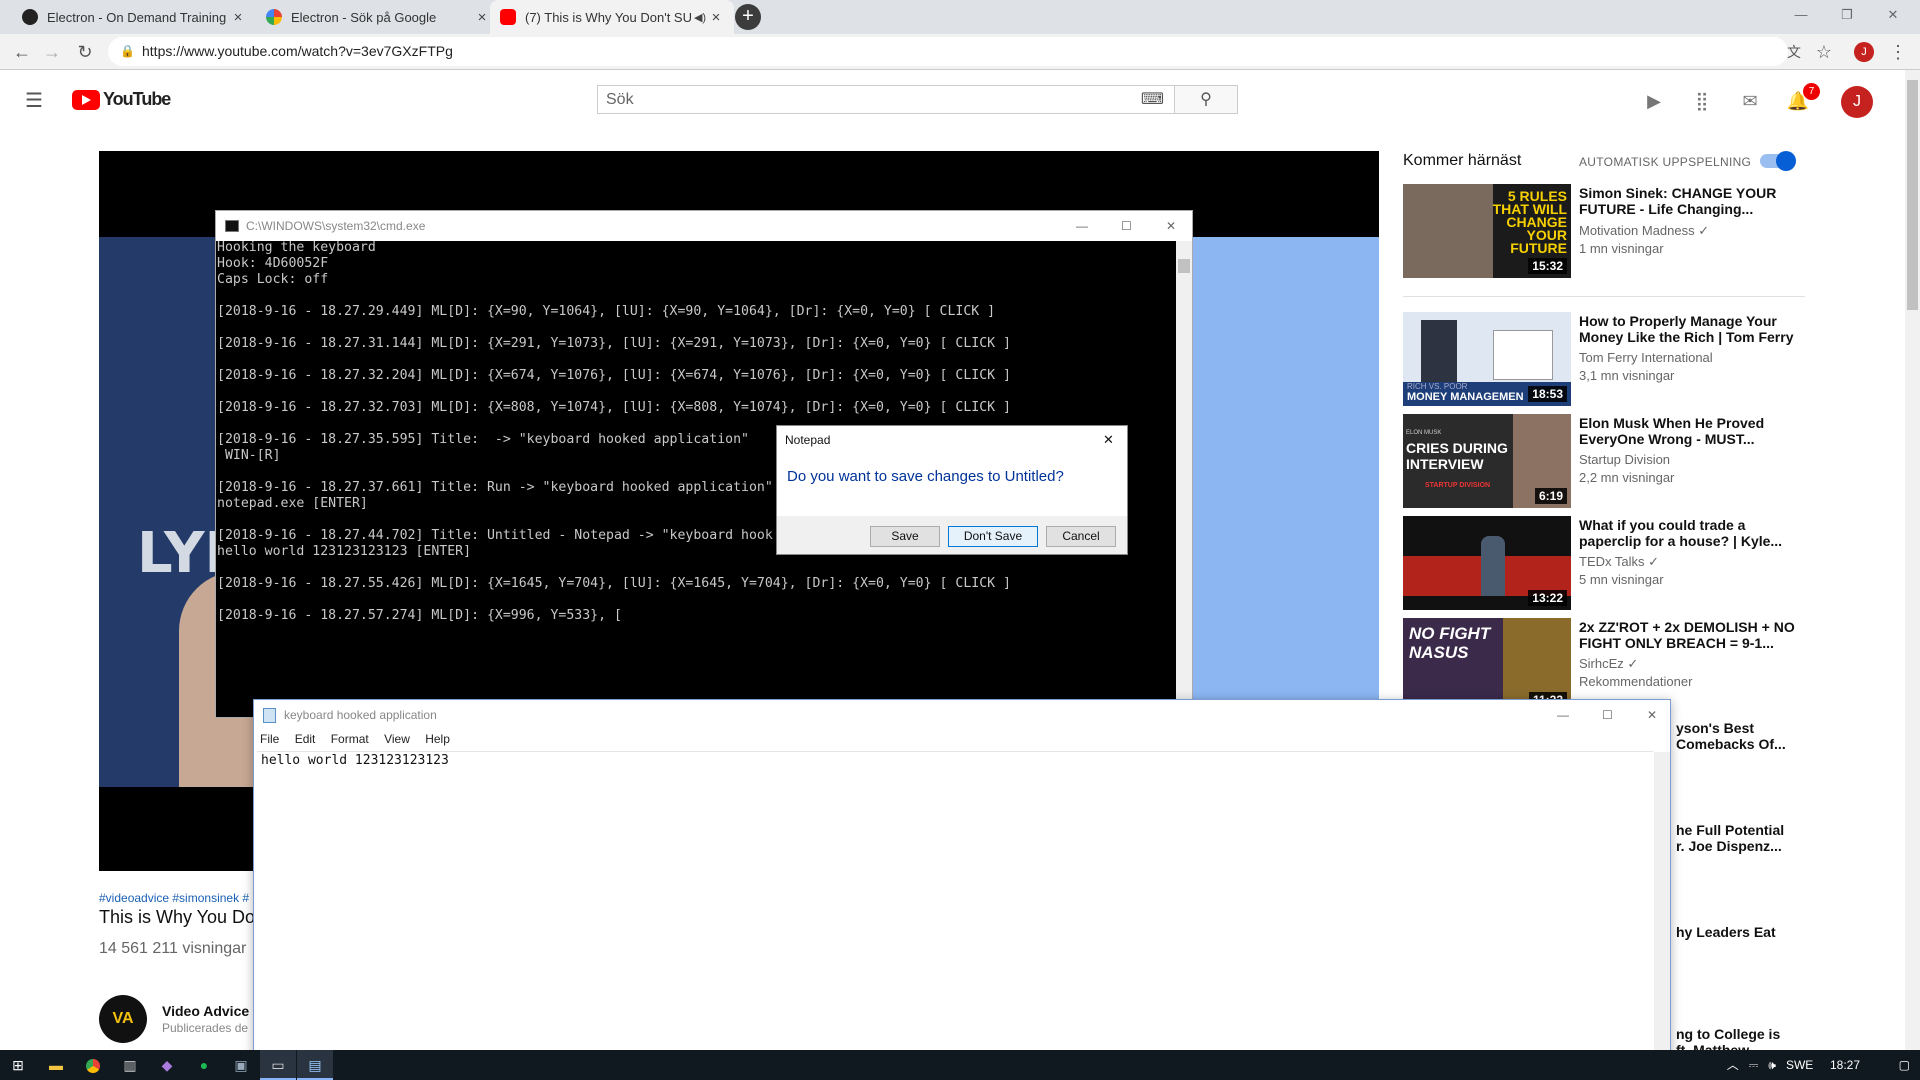  What do you see at coordinates (204, 1065) in the screenshot?
I see `spotify-icon: ●` at bounding box center [204, 1065].